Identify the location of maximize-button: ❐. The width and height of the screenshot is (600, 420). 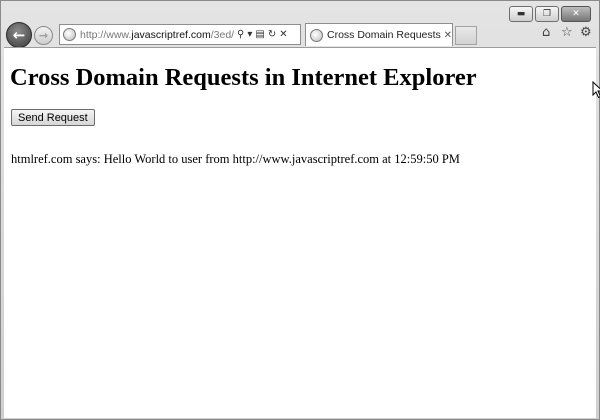
(547, 14).